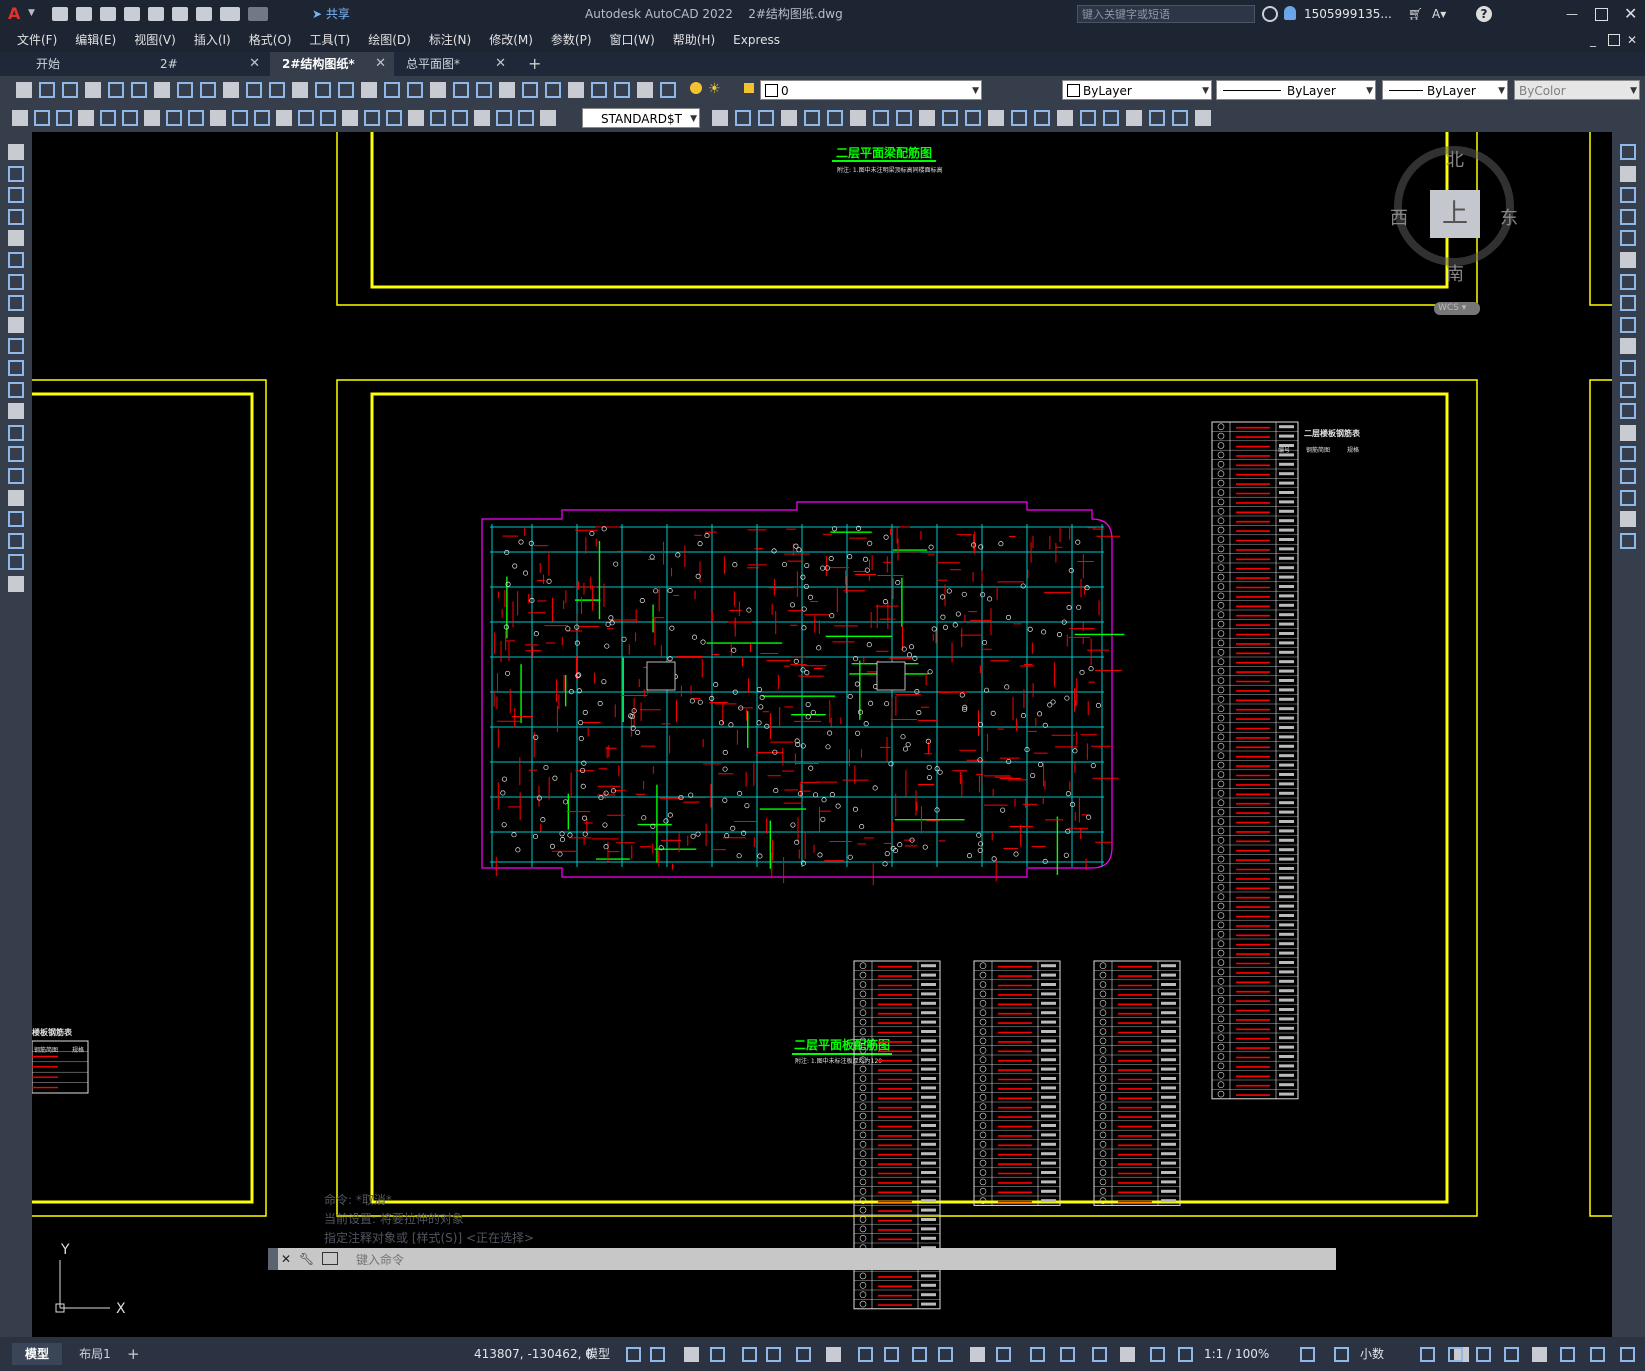  What do you see at coordinates (16, 281) in the screenshot?
I see `draw-tool-6-icon` at bounding box center [16, 281].